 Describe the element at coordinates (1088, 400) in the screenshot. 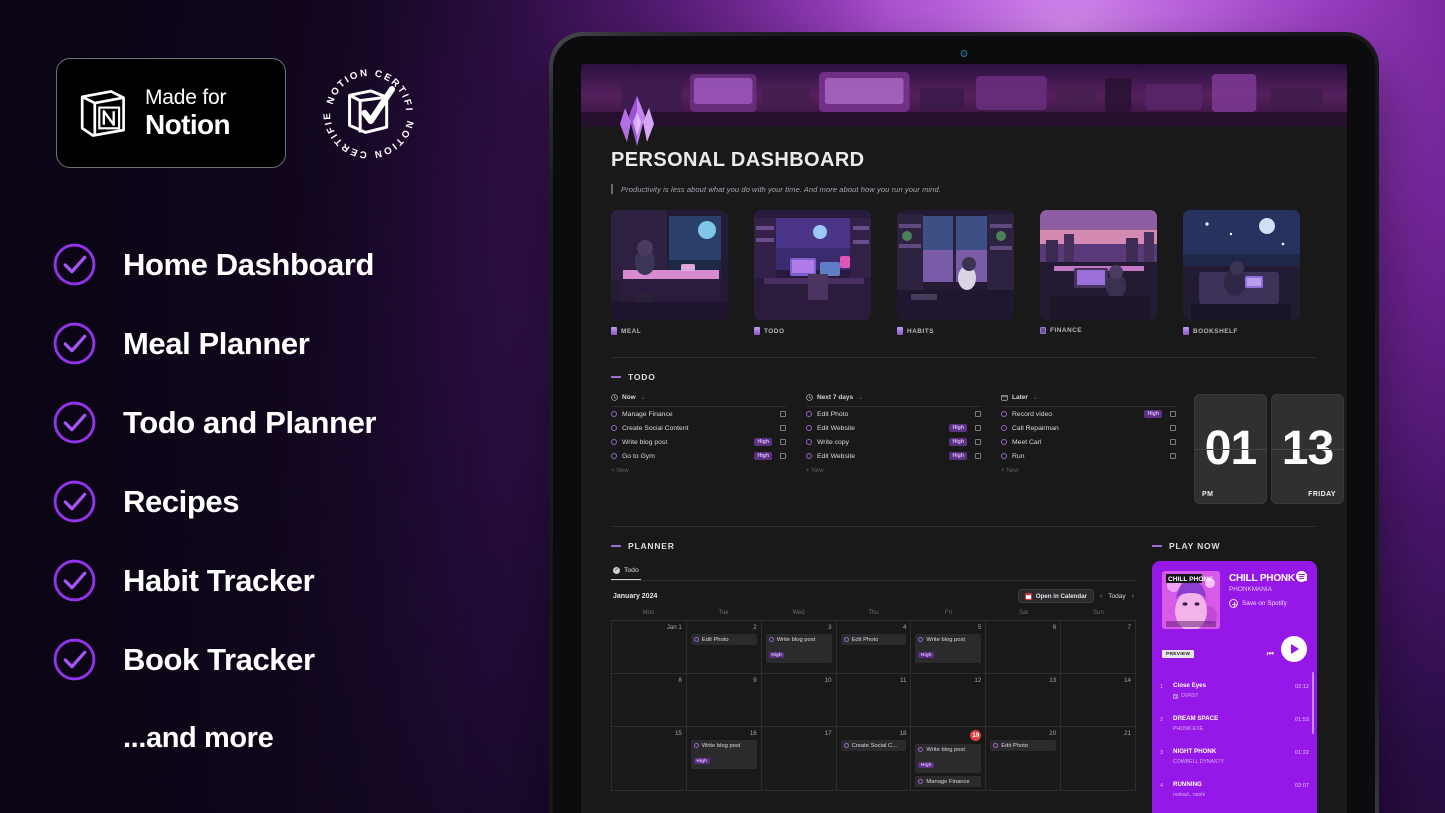

I see `column-header: Later ⌄` at that location.